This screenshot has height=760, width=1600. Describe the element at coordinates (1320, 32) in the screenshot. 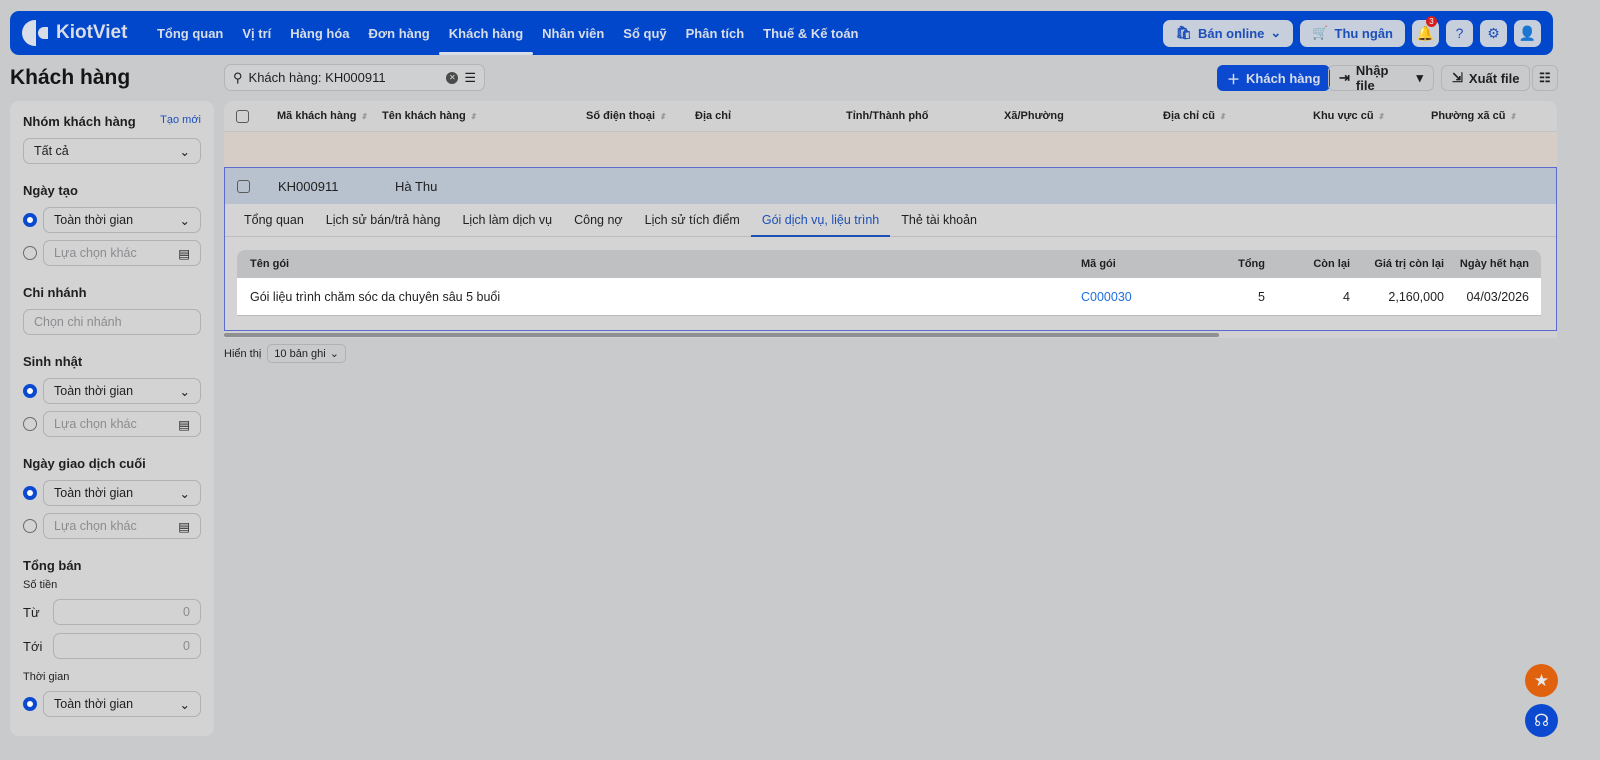

I see `cart-icon: 🛒` at that location.